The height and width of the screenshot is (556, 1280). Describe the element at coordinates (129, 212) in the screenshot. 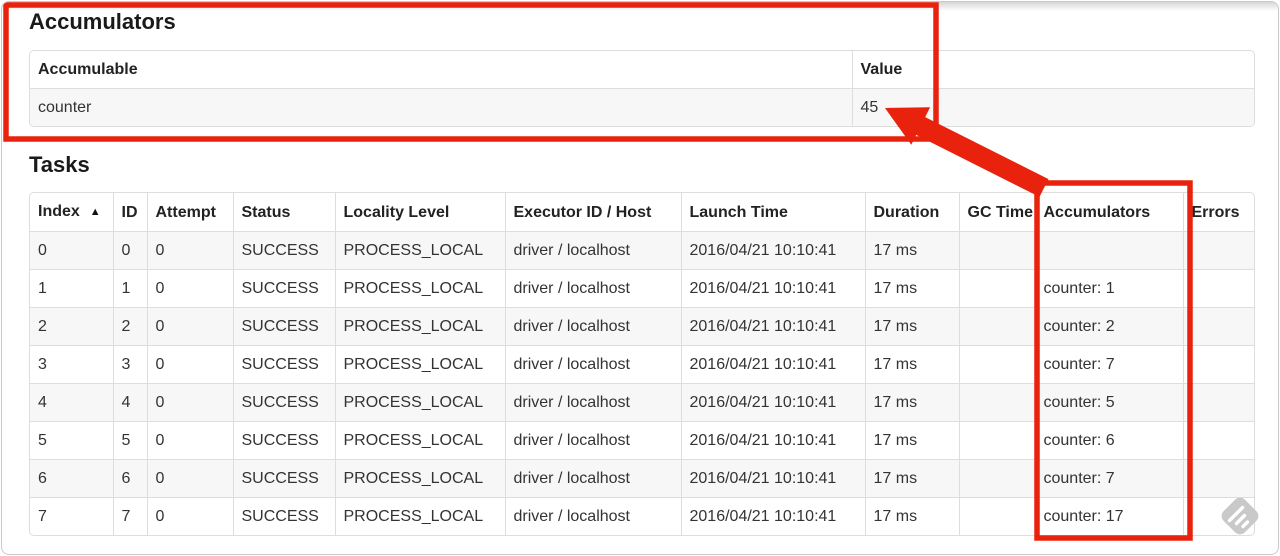

I see `column-header-id: ID` at that location.